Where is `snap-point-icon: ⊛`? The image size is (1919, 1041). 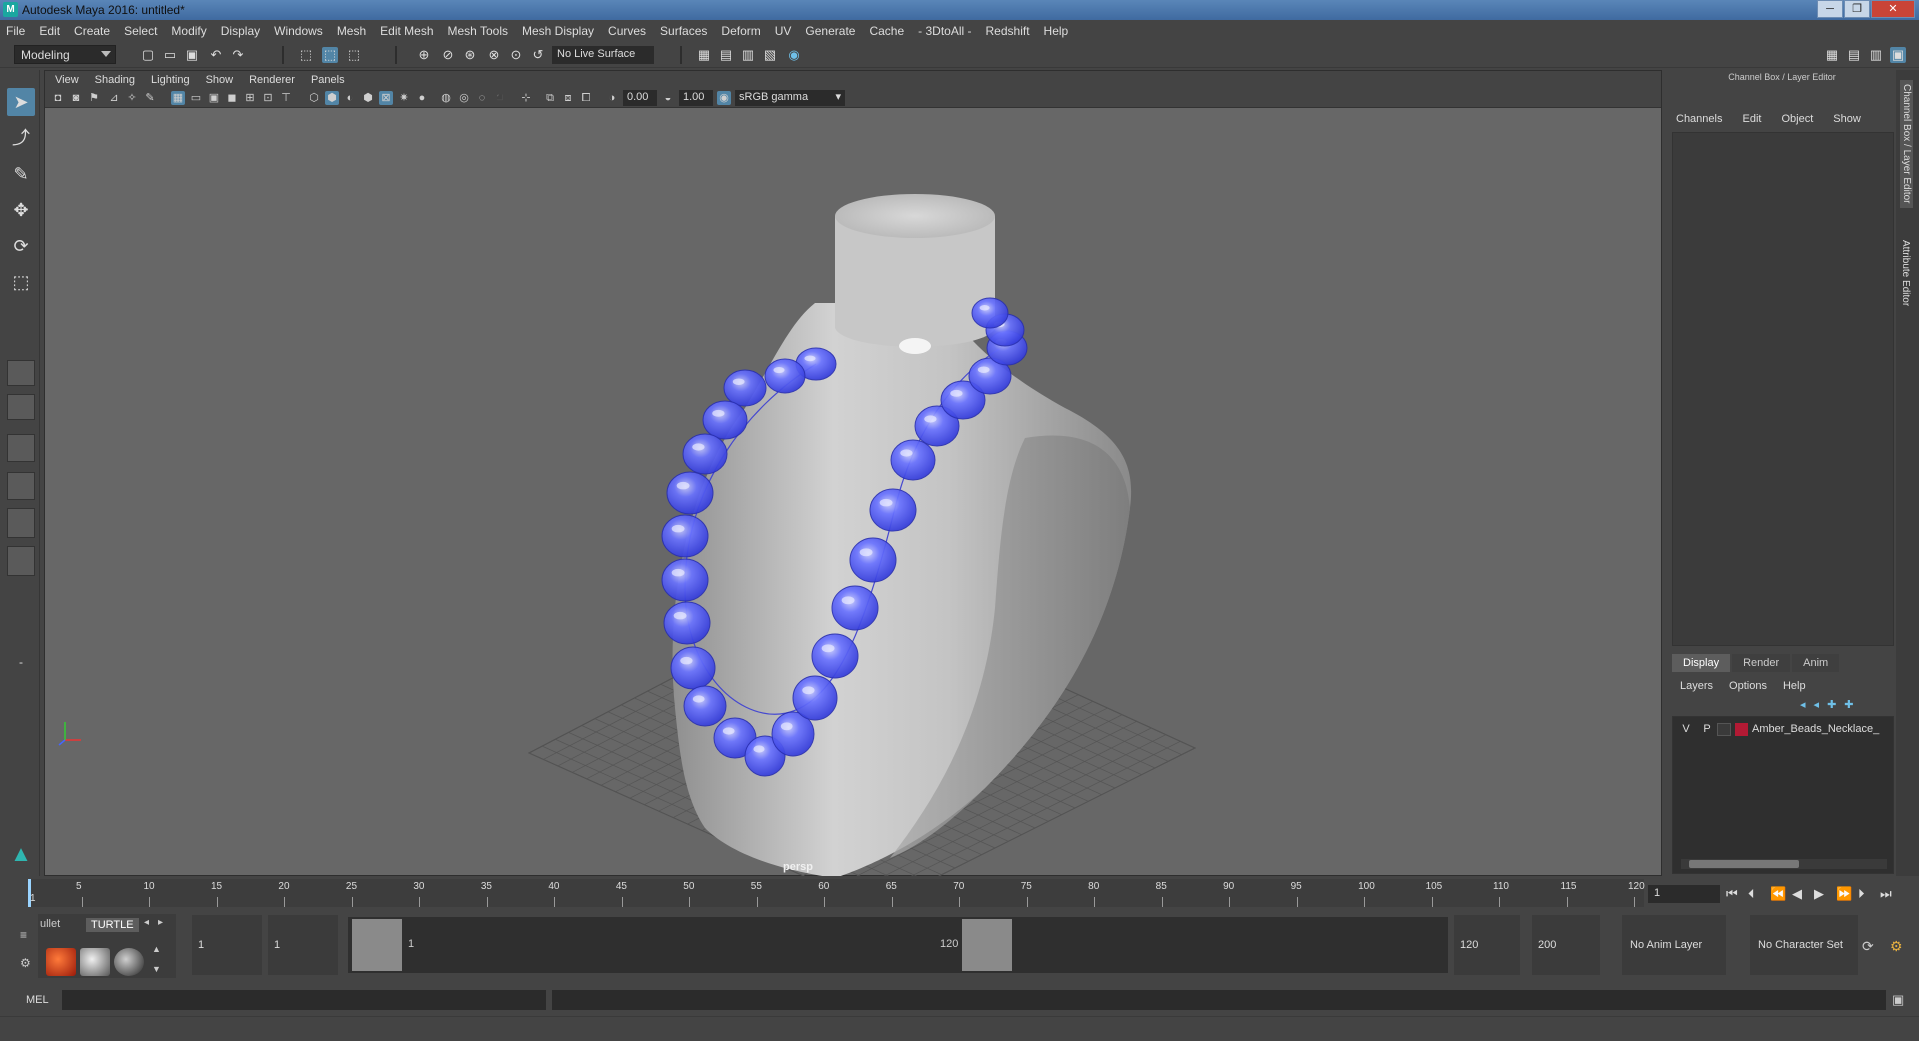 snap-point-icon: ⊛ is located at coordinates (470, 55).